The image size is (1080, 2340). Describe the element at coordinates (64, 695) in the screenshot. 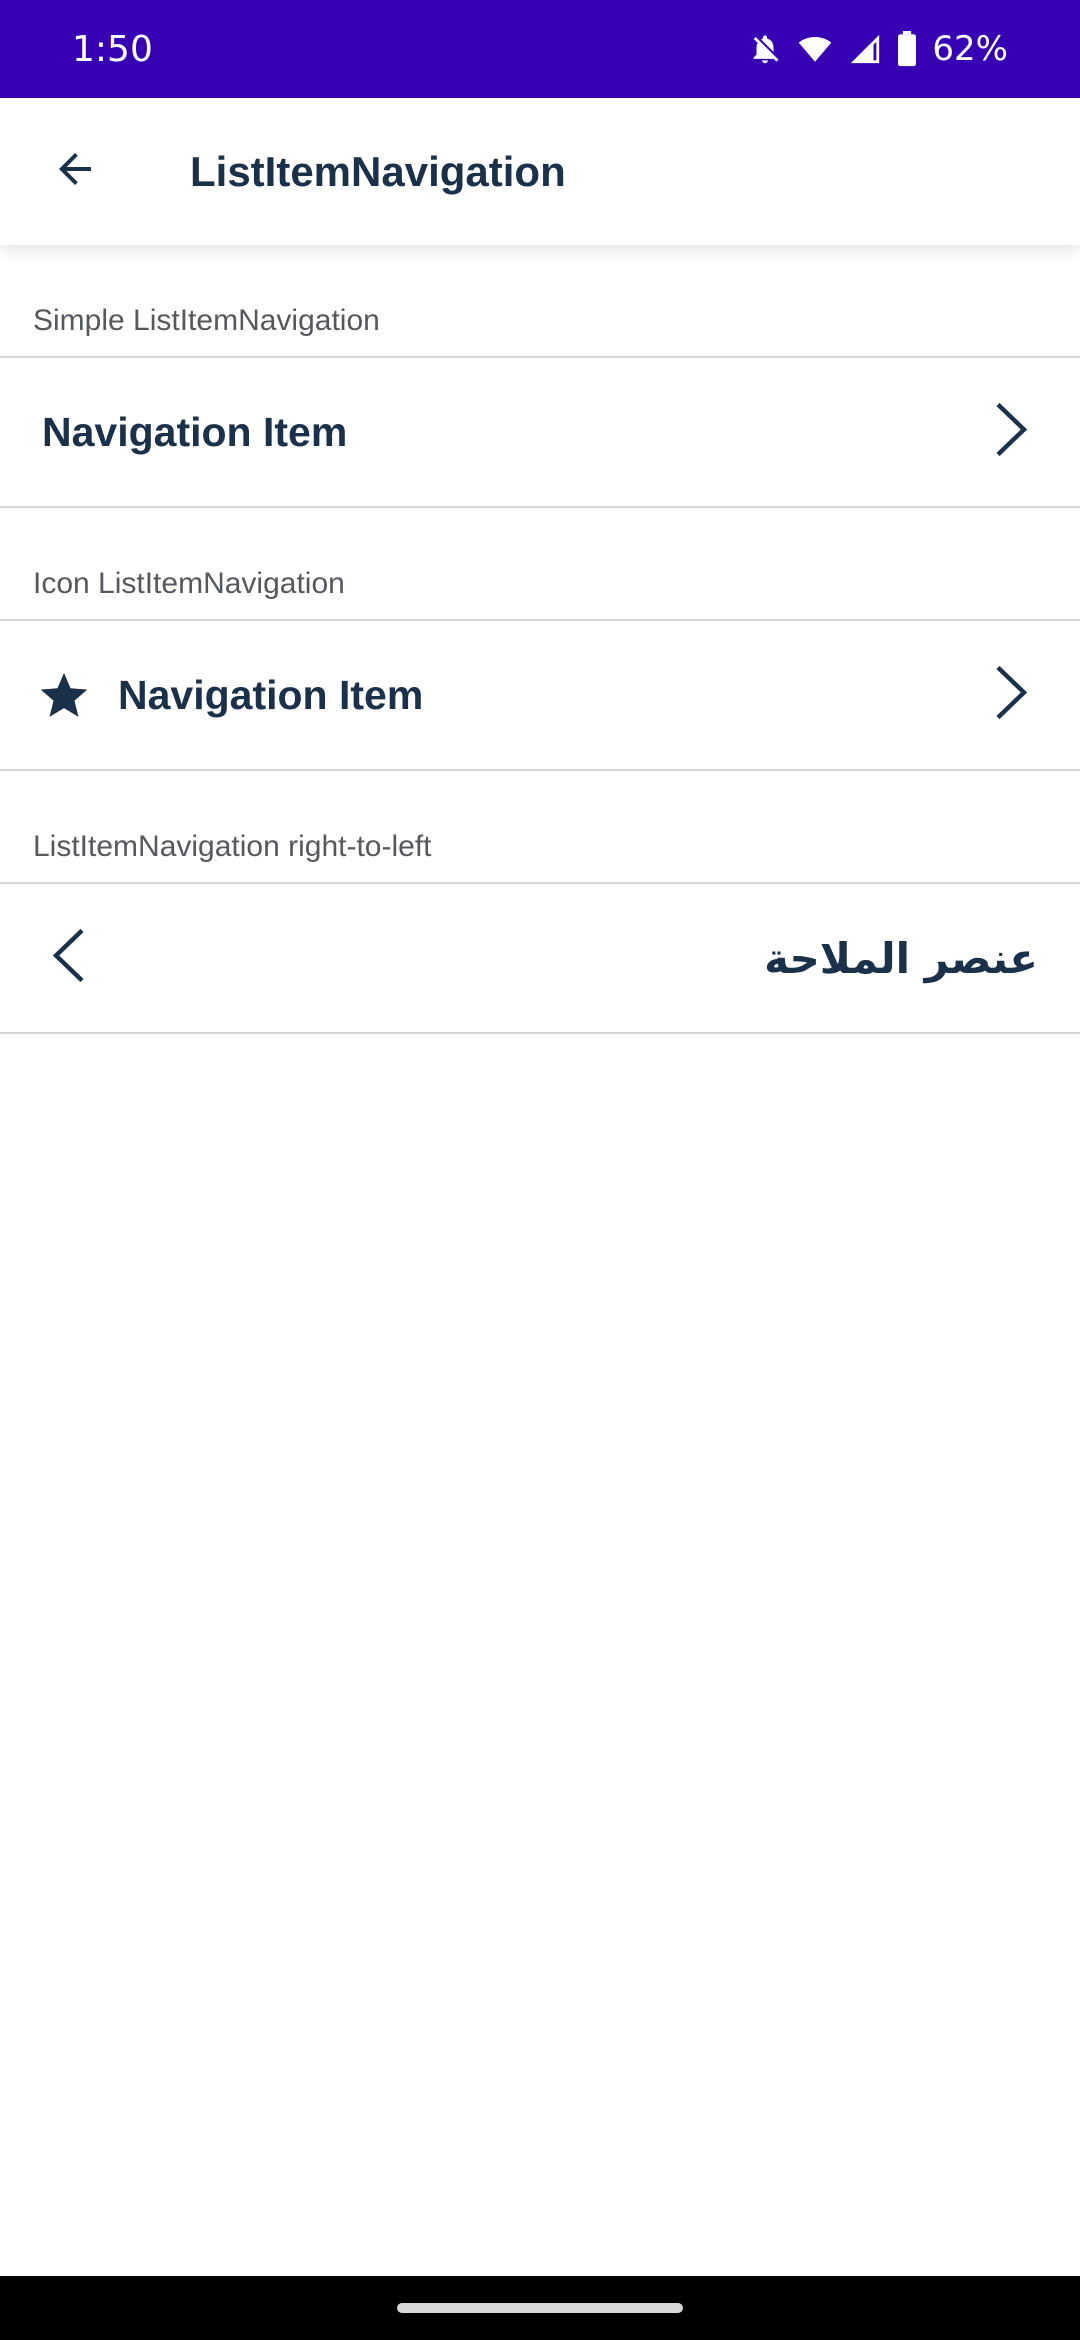

I see `star-icon` at that location.